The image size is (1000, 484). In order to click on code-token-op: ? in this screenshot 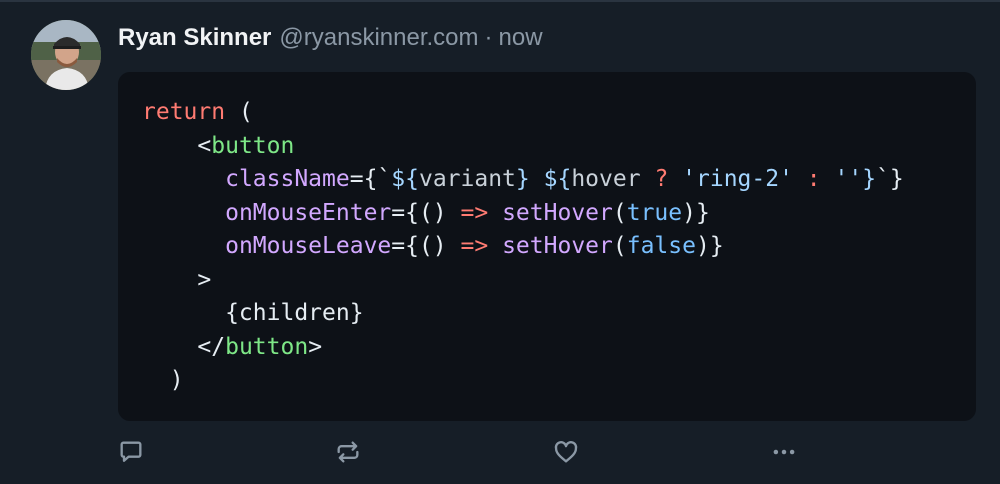, I will do `click(661, 179)`.